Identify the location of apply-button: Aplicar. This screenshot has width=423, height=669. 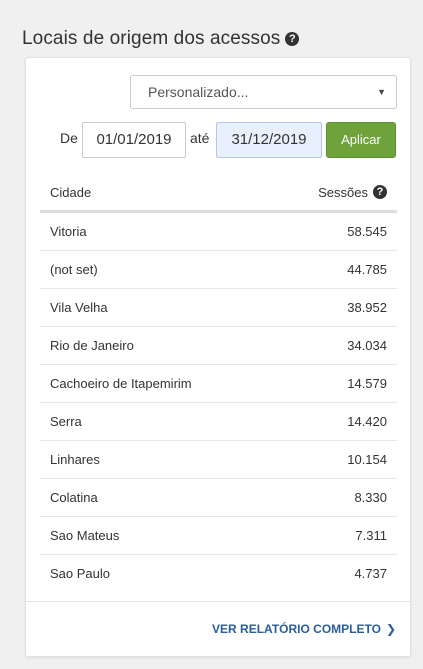
(361, 140).